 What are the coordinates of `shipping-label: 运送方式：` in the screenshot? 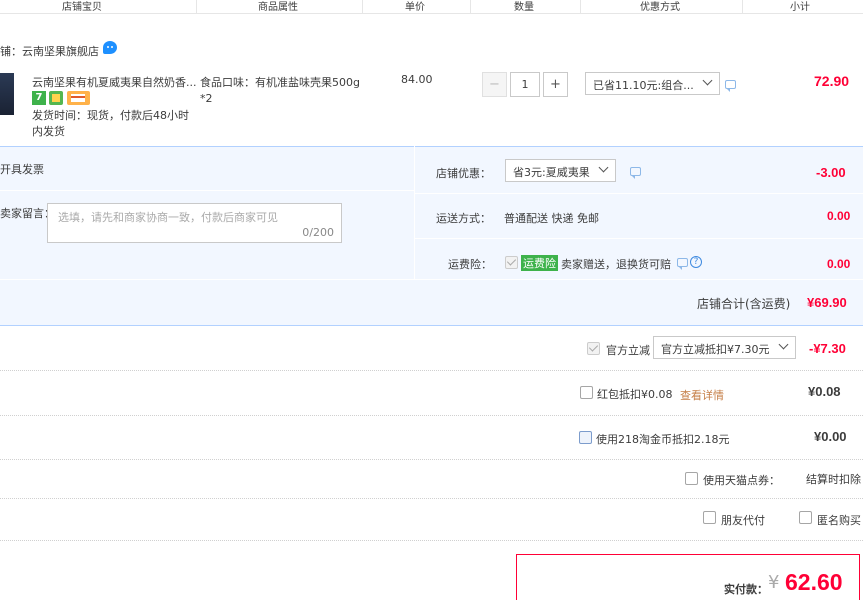 It's located at (463, 218).